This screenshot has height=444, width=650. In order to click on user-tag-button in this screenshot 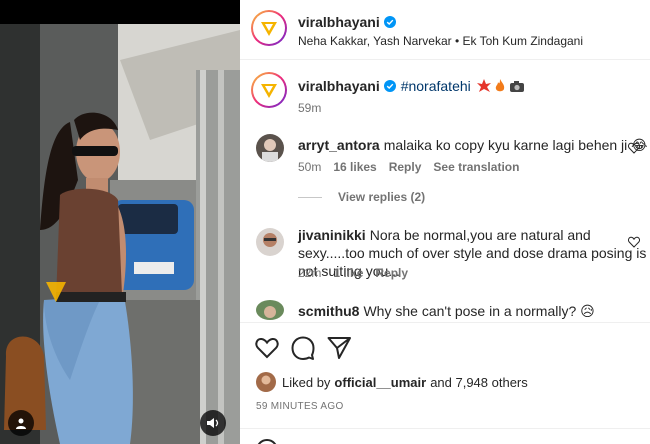, I will do `click(21, 423)`.